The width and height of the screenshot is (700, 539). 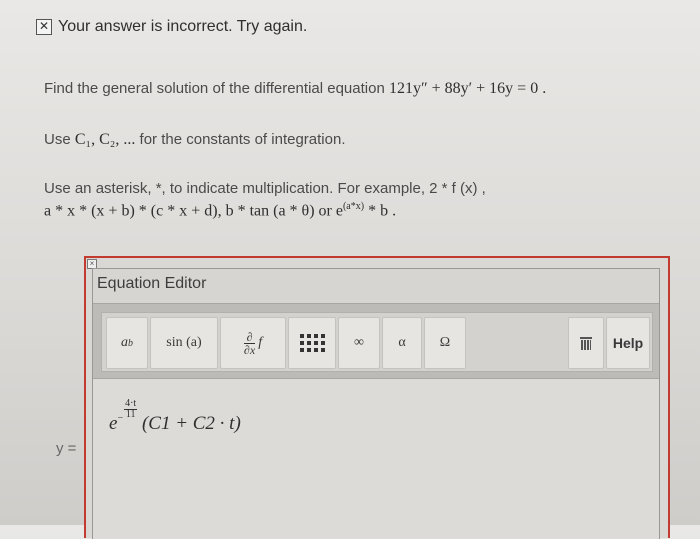 What do you see at coordinates (445, 343) in the screenshot?
I see `omega-button: Ω` at bounding box center [445, 343].